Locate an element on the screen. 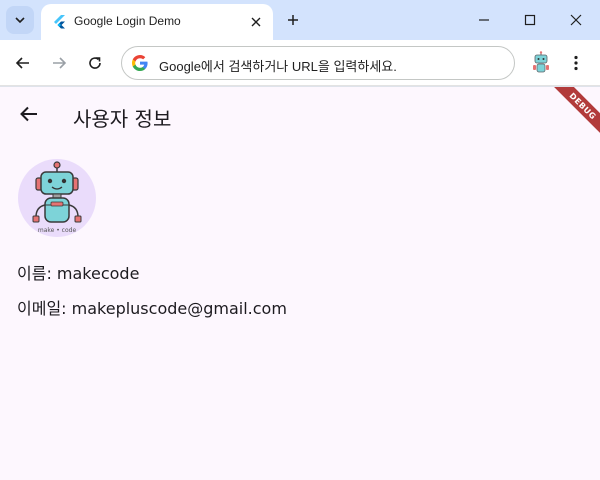  page-title: 사용자 정보 is located at coordinates (122, 119).